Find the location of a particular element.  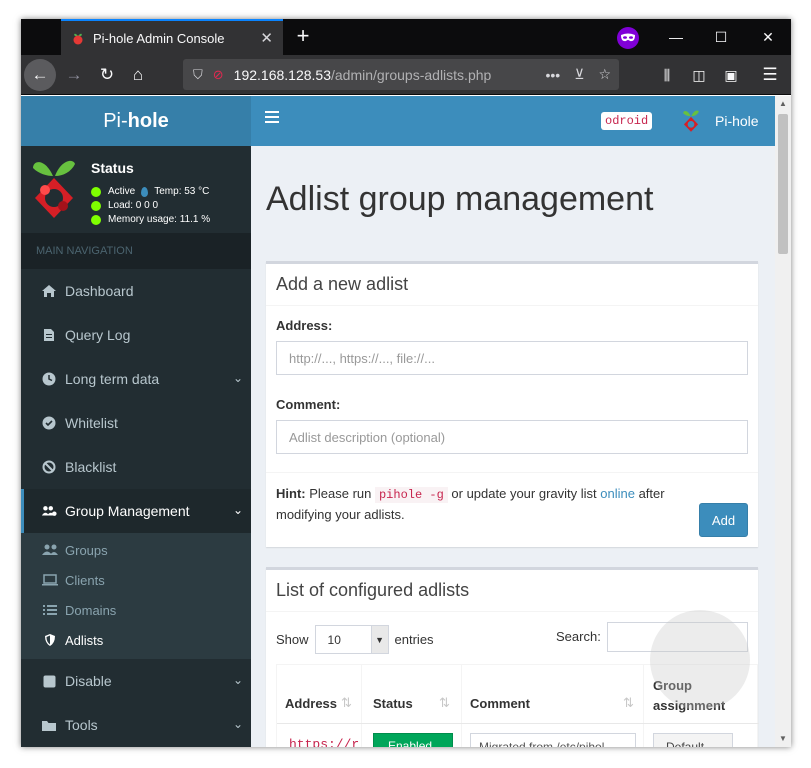

page-title: Adlist group management is located at coordinates (460, 199).